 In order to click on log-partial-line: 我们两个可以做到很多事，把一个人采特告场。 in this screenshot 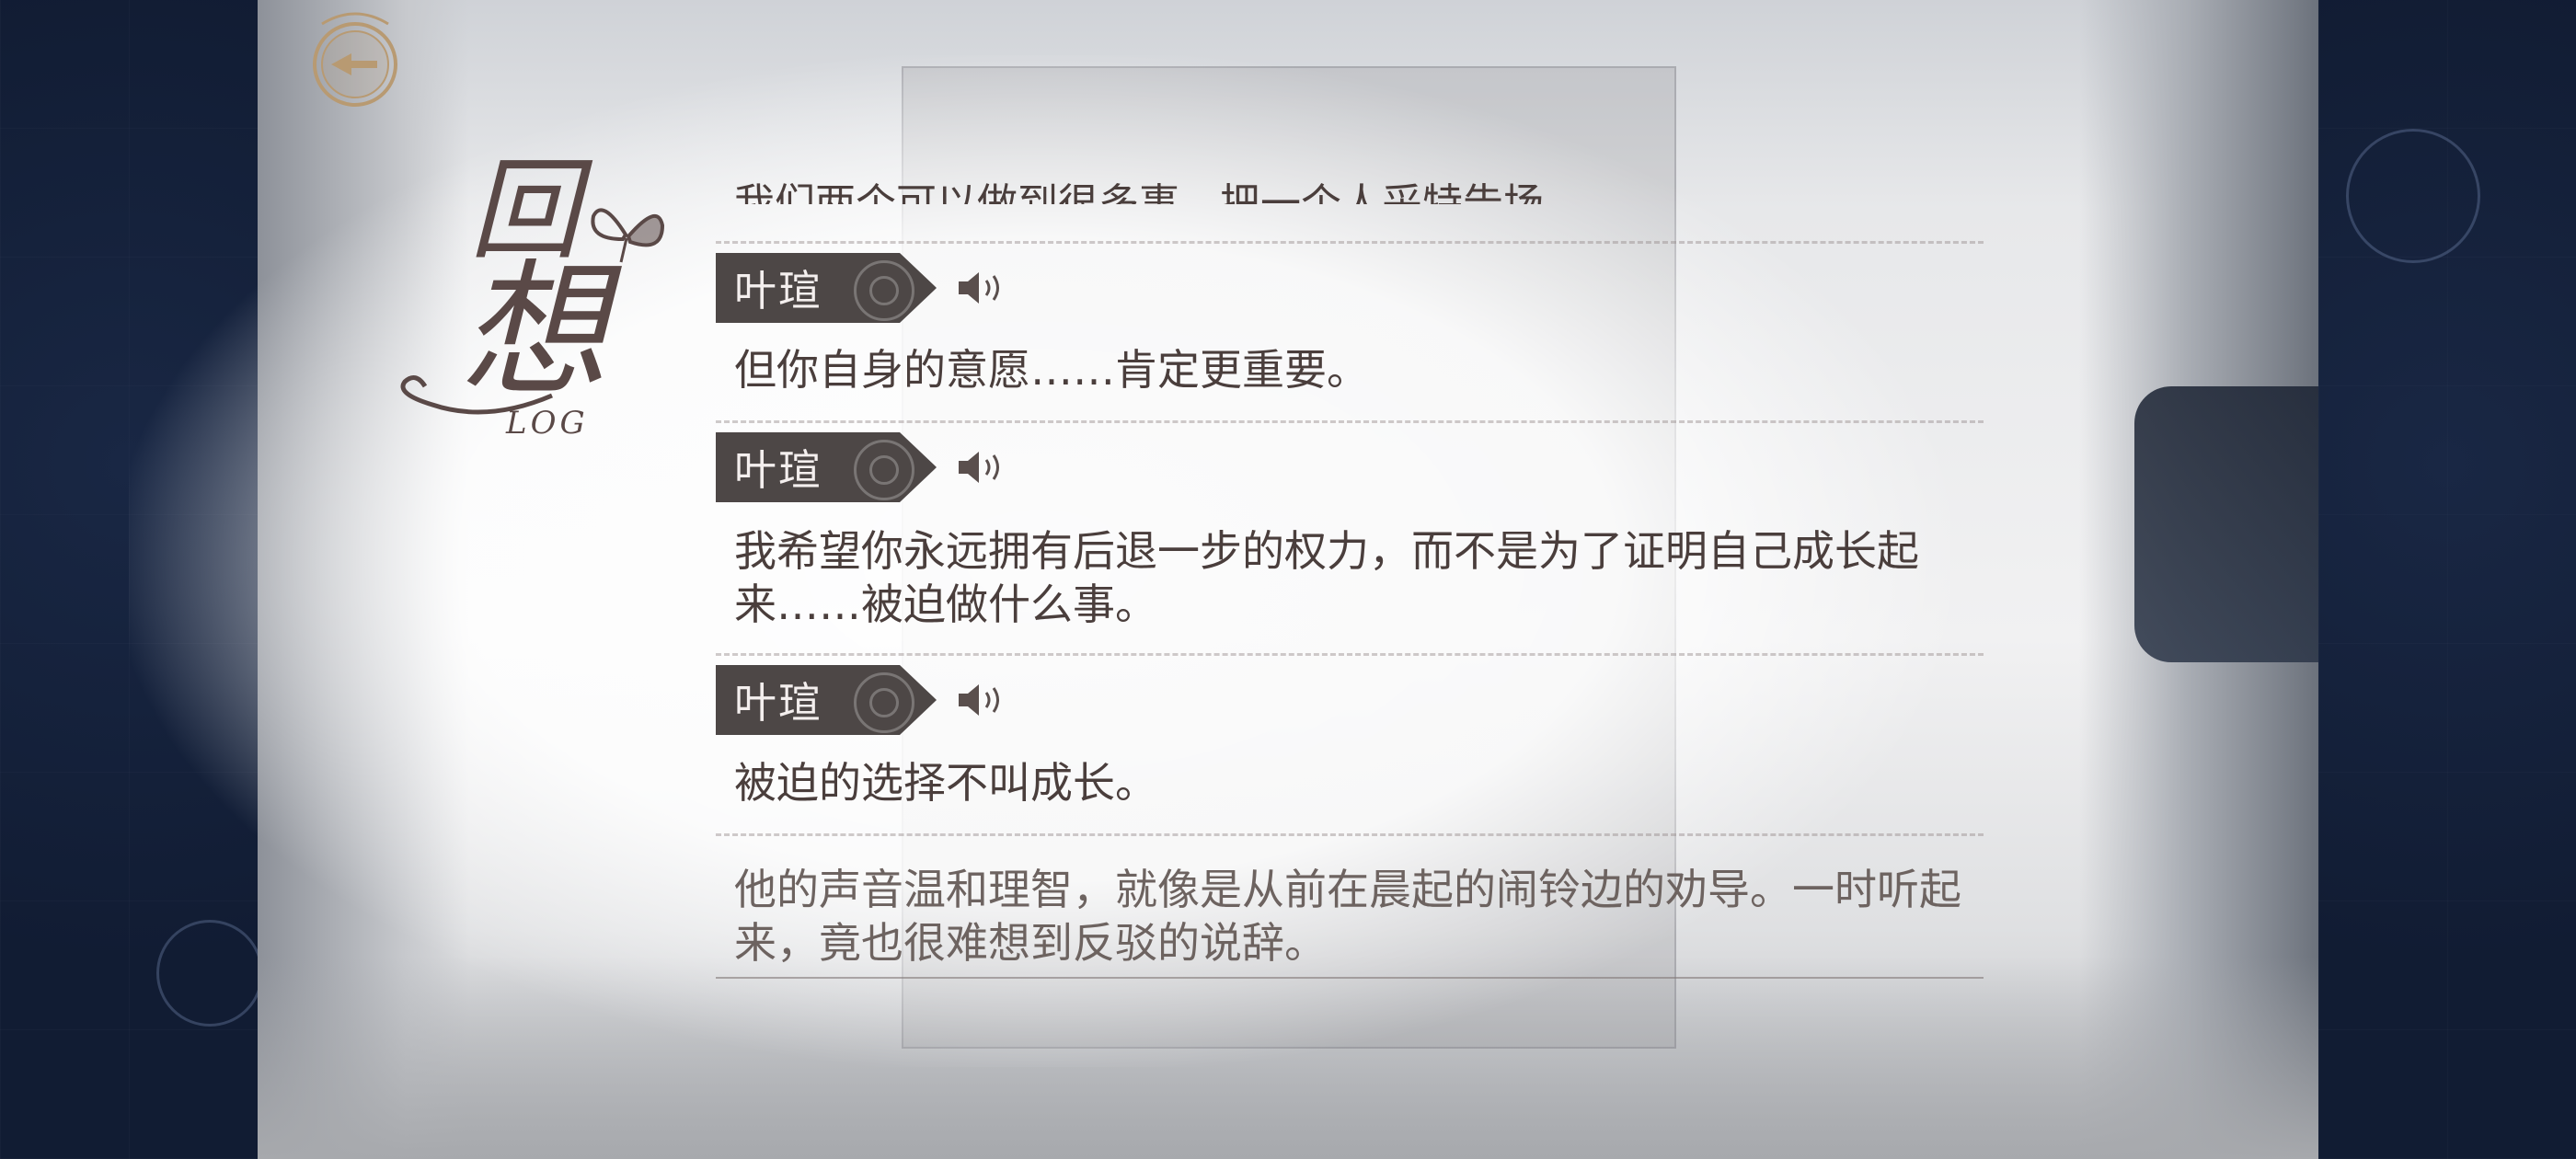, I will do `click(1159, 192)`.